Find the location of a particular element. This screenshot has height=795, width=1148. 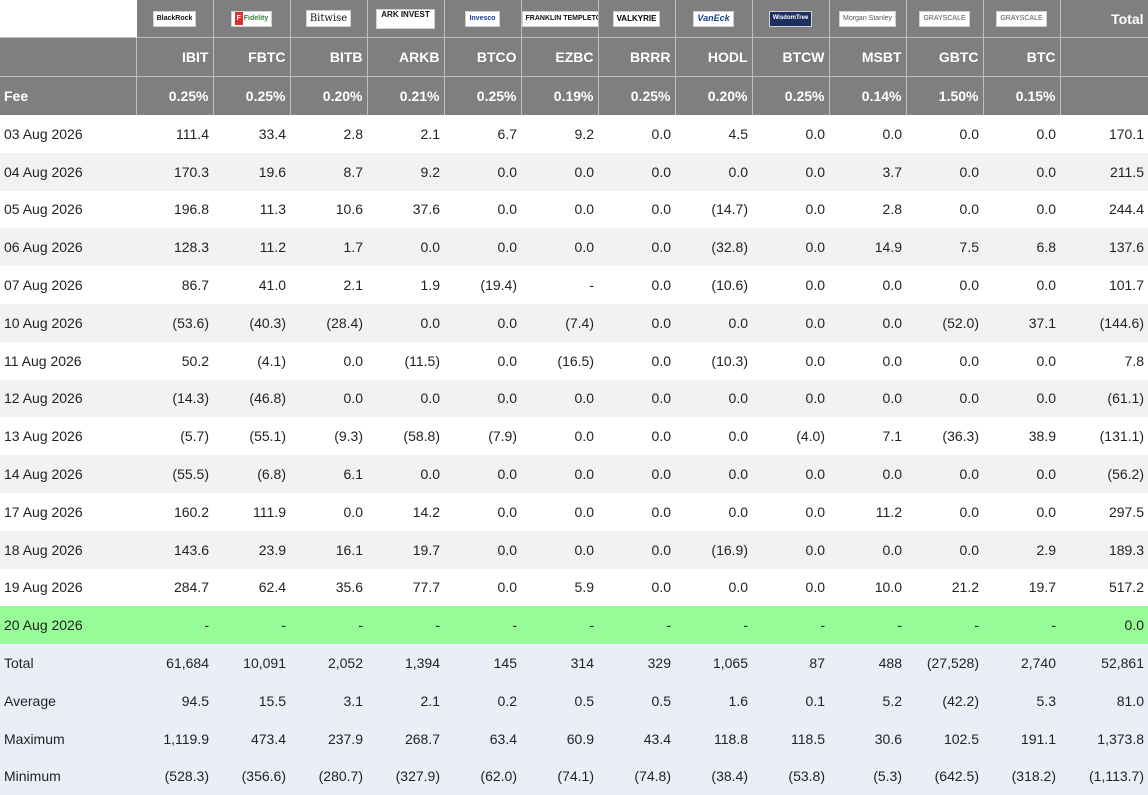

flow-cell: 1.7 is located at coordinates (328, 247).